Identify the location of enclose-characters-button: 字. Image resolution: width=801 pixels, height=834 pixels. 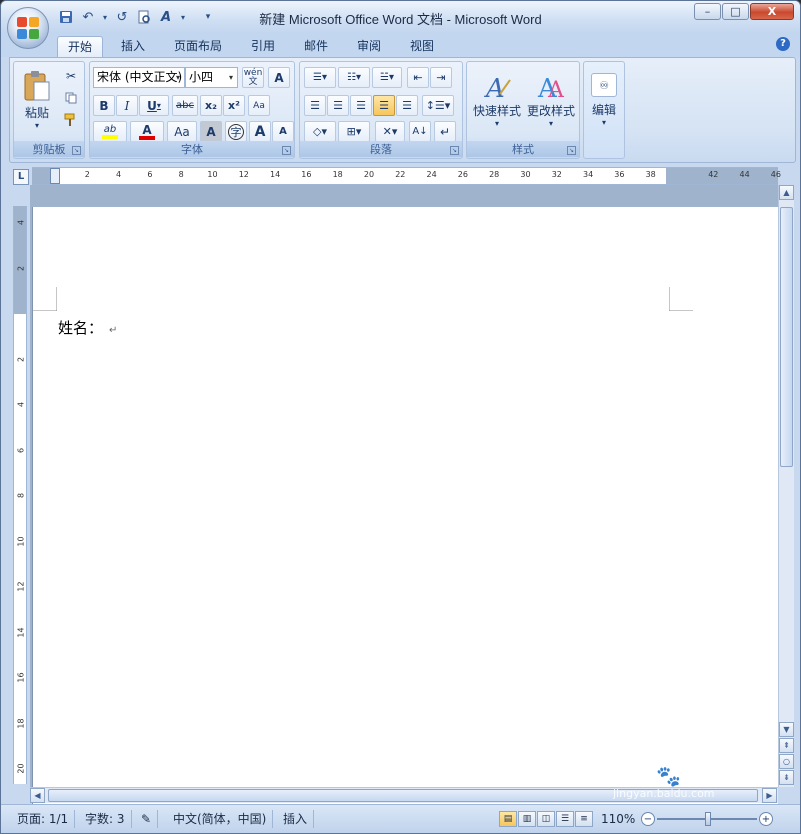
(236, 131).